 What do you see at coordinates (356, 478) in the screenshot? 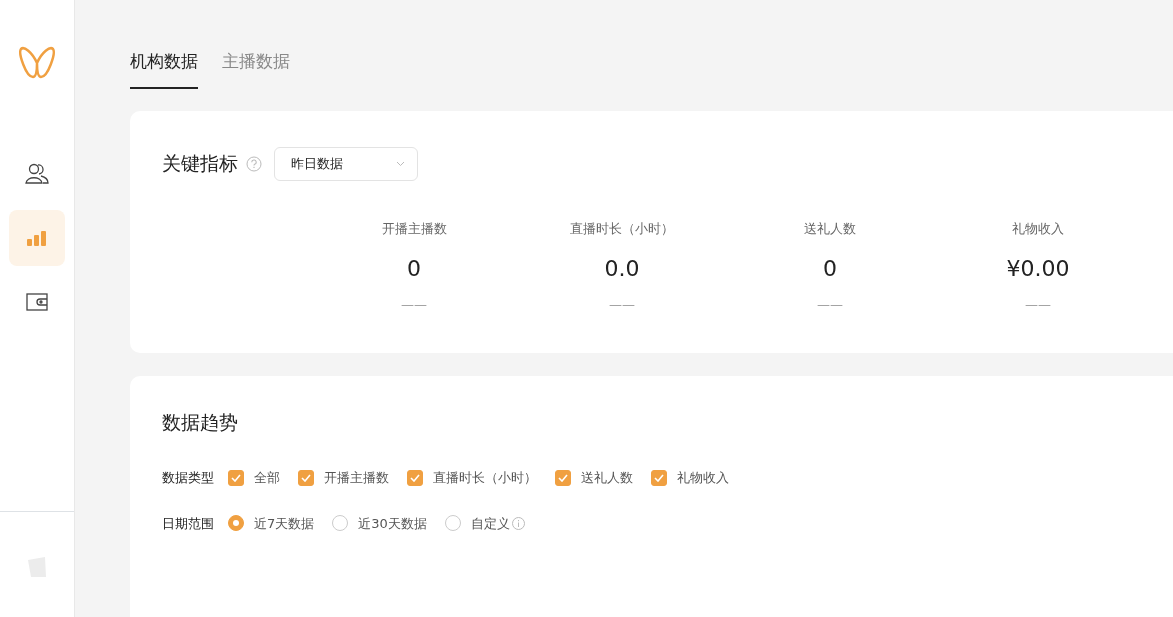
I see `checkbox-label: 开播主播数` at bounding box center [356, 478].